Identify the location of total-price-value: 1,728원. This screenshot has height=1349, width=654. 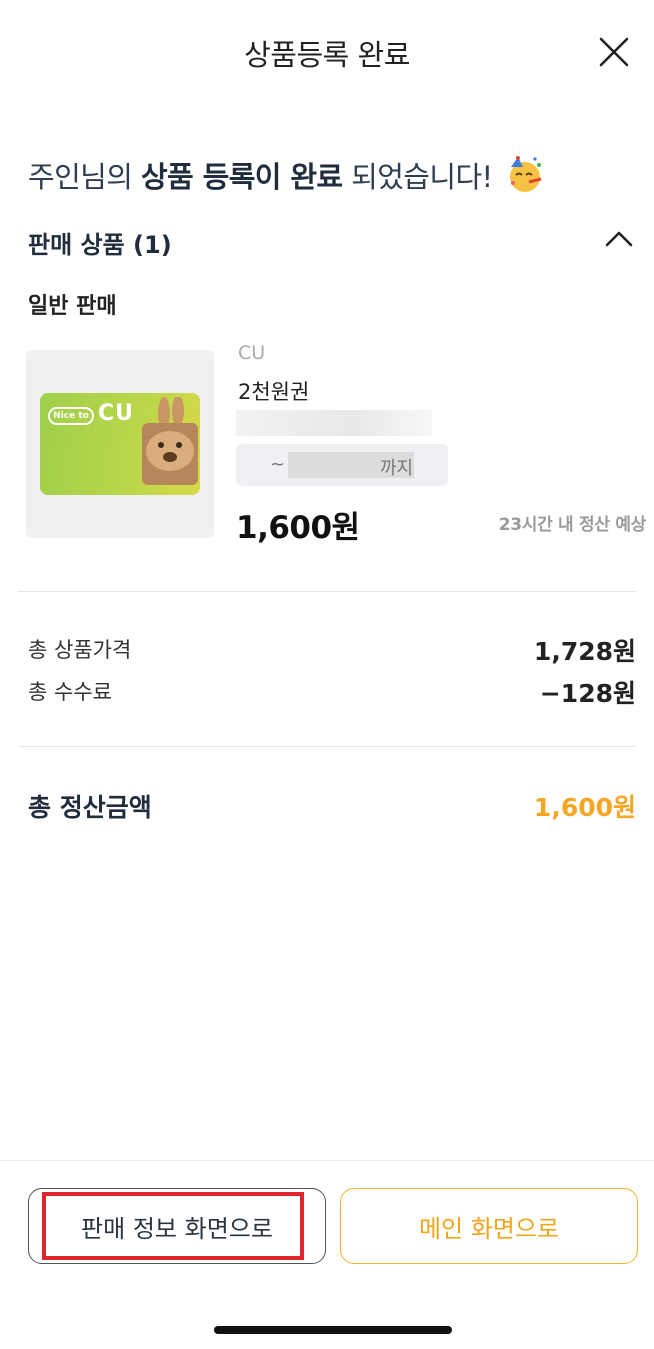
(584, 651).